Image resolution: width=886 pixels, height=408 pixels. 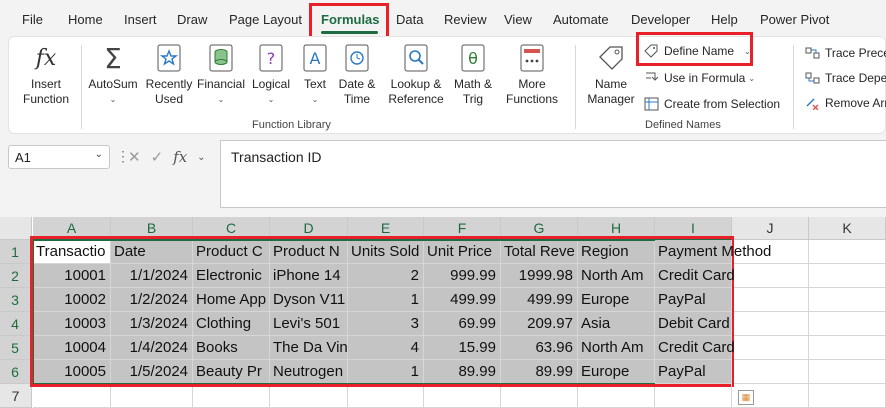 What do you see at coordinates (518, 19) in the screenshot?
I see `tab-view: View` at bounding box center [518, 19].